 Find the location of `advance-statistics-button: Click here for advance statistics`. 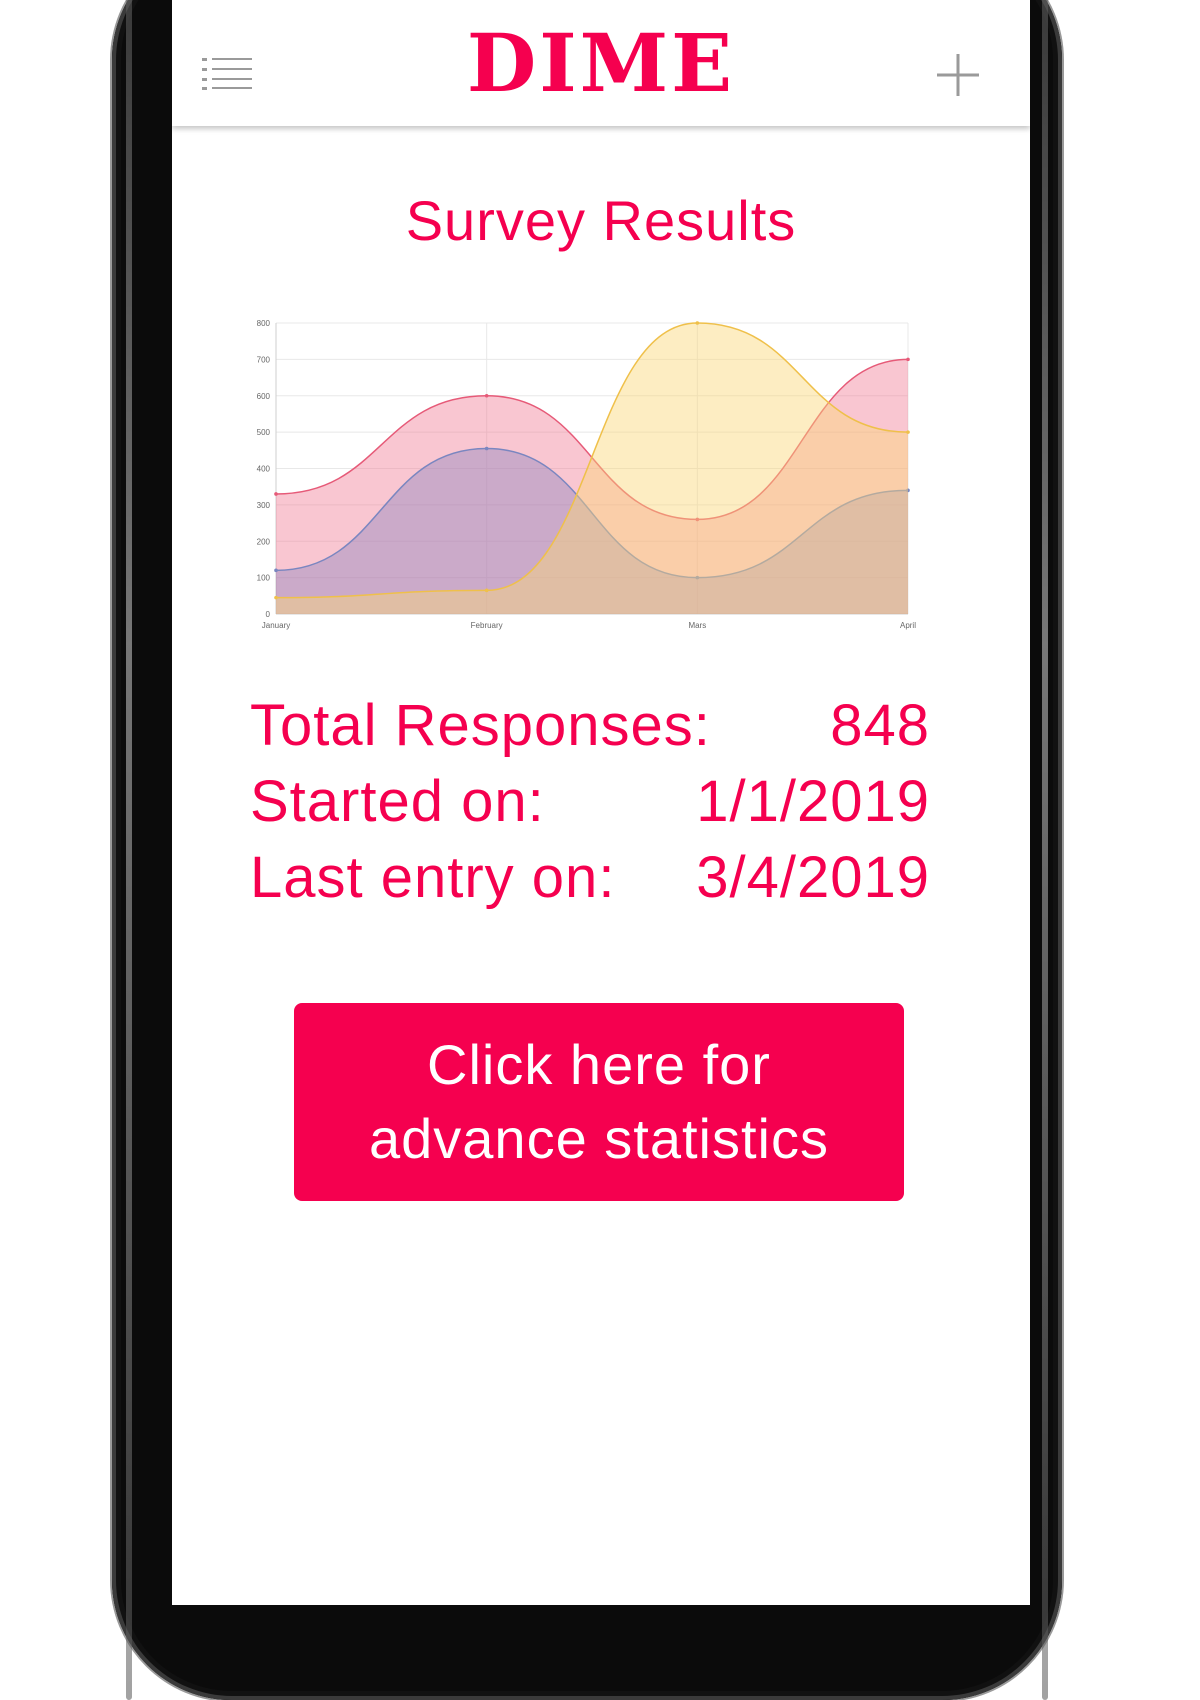

advance-statistics-button: Click here for advance statistics is located at coordinates (599, 1102).